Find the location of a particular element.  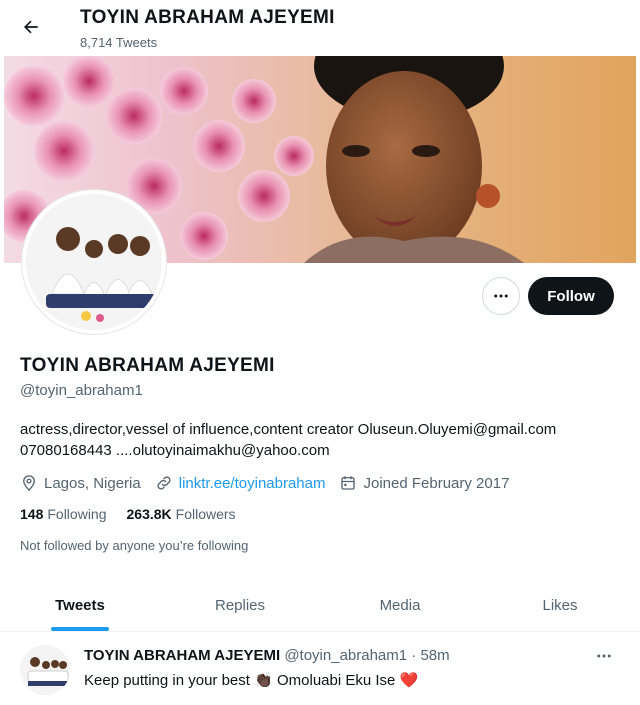

tweet-avatar is located at coordinates (45, 670).